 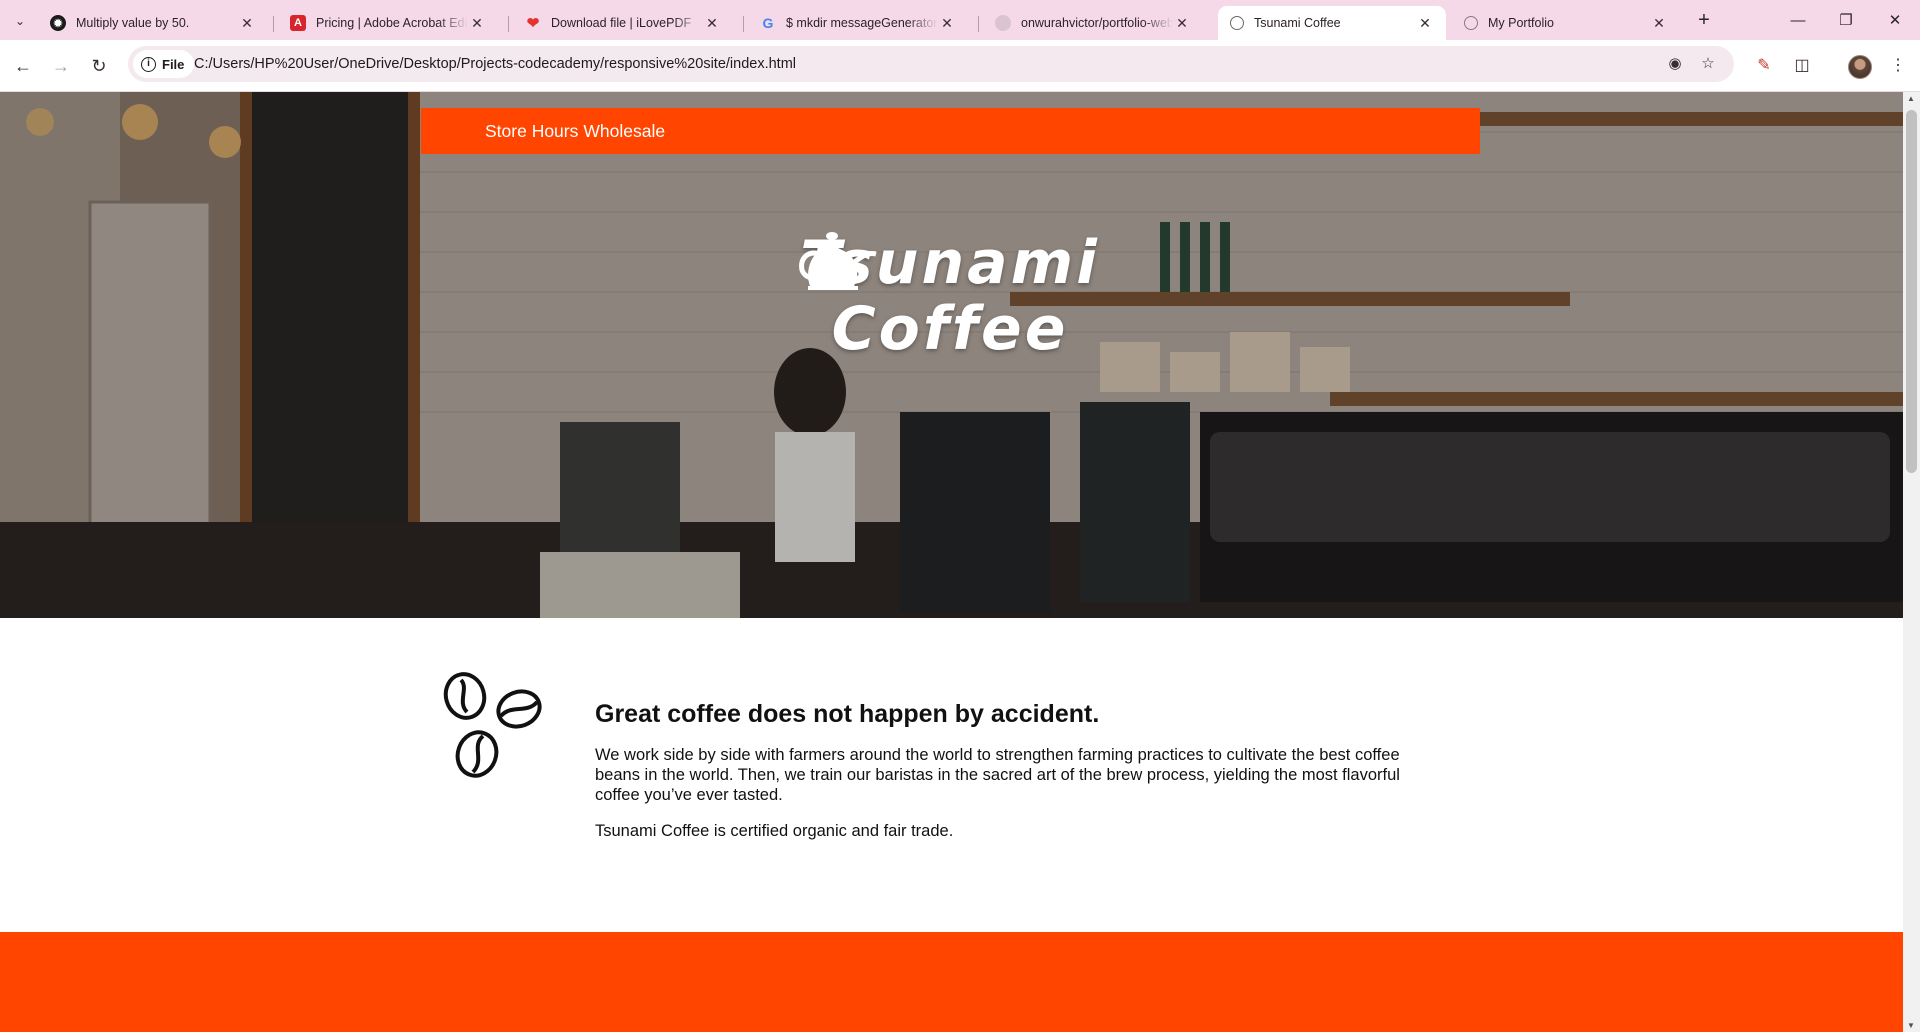 I want to click on page-scrollbar: ▲ ▼, so click(x=1911, y=562).